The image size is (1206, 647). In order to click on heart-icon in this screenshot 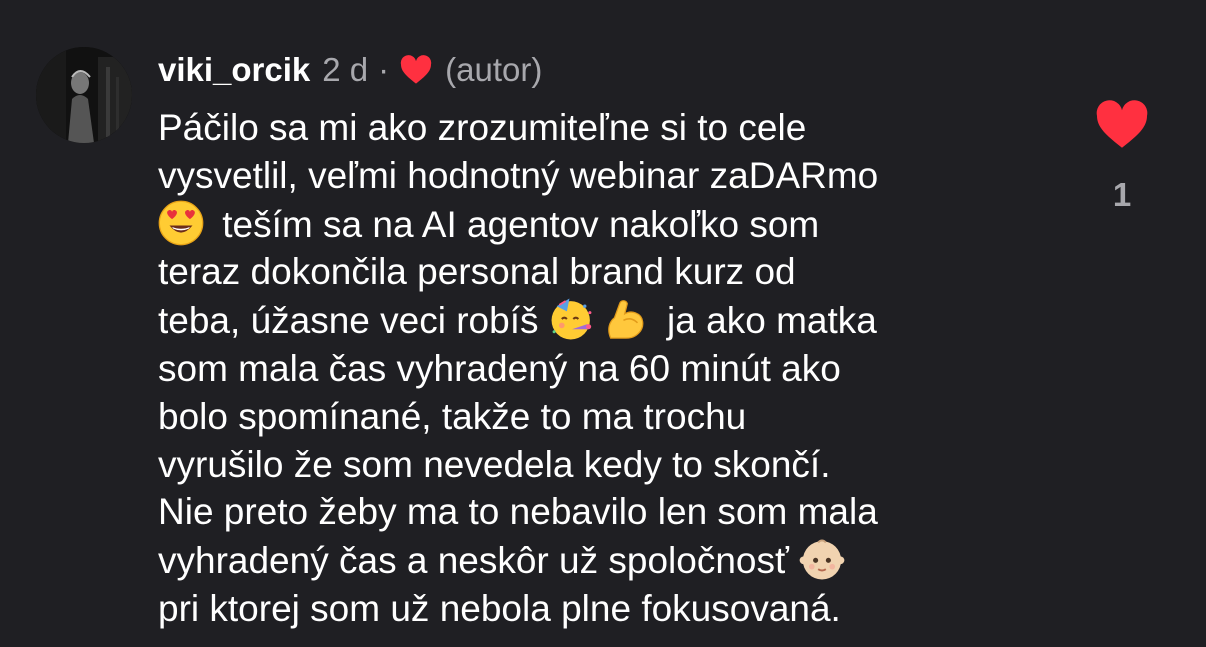, I will do `click(416, 70)`.